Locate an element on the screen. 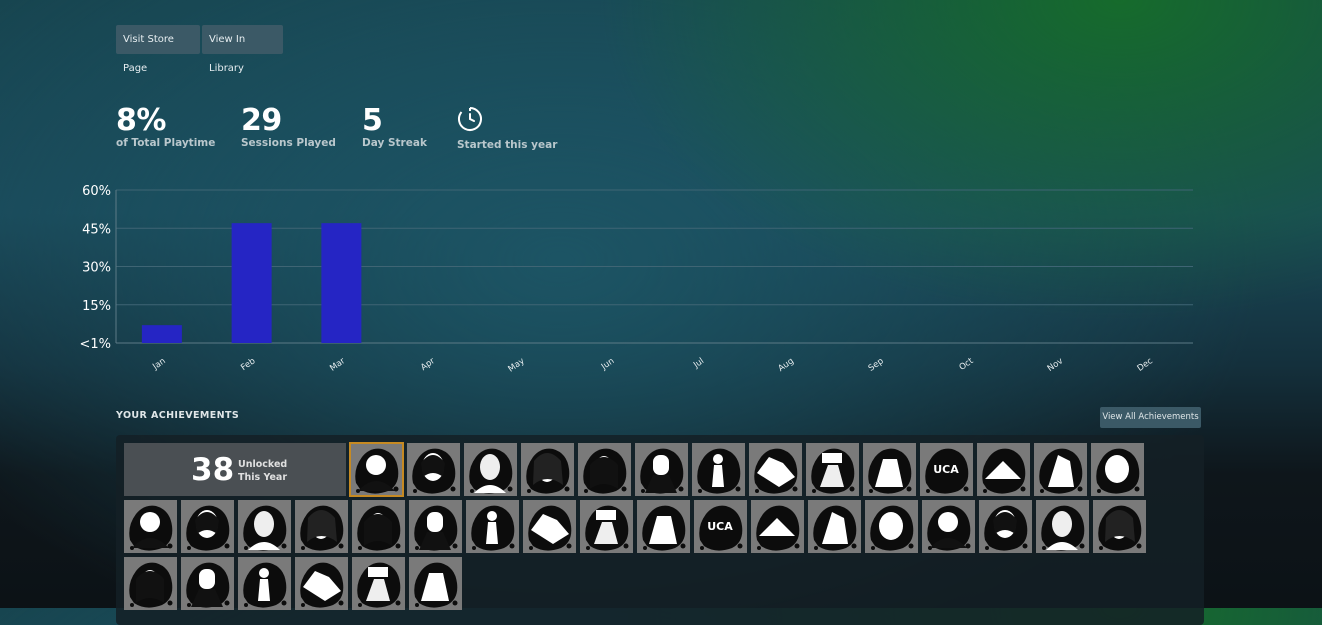 This screenshot has width=1322, height=625. x-tick-label: Nov is located at coordinates (1055, 365).